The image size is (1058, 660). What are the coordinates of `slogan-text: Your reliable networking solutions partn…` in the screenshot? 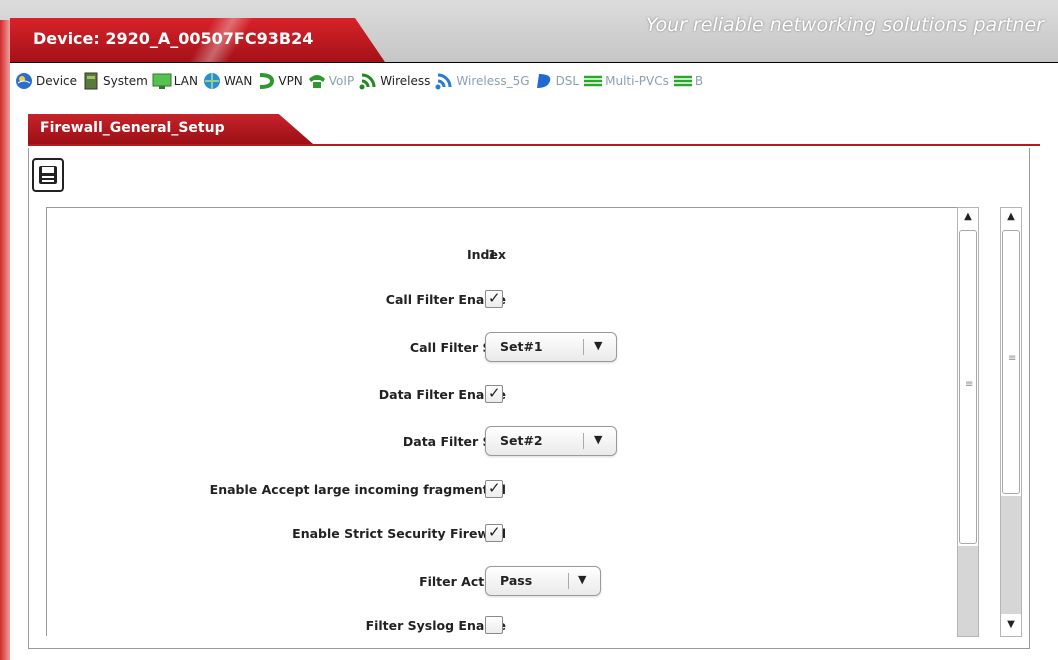 It's located at (844, 25).